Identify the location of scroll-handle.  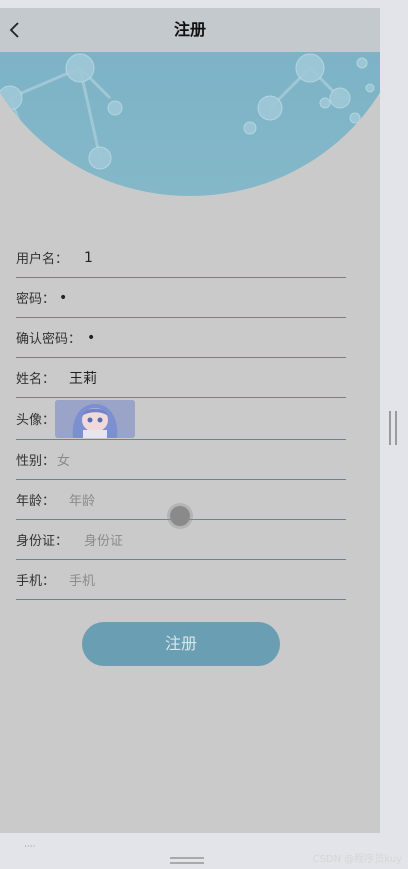
(393, 428).